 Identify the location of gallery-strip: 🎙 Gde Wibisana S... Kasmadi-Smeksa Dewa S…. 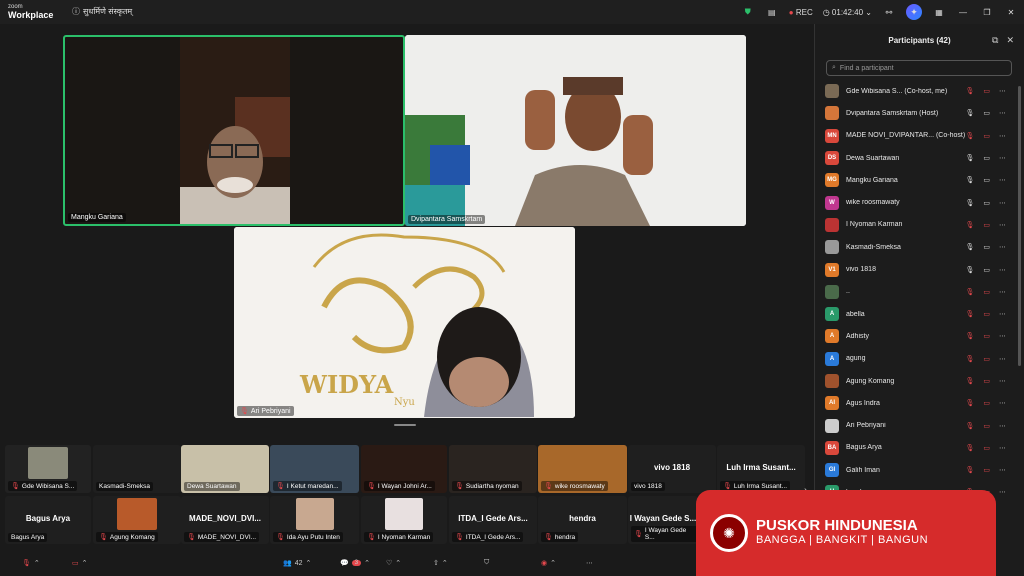
(406, 495).